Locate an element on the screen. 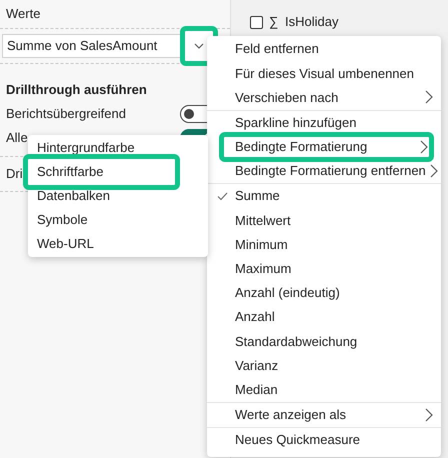  menu-item: Symbole is located at coordinates (62, 220).